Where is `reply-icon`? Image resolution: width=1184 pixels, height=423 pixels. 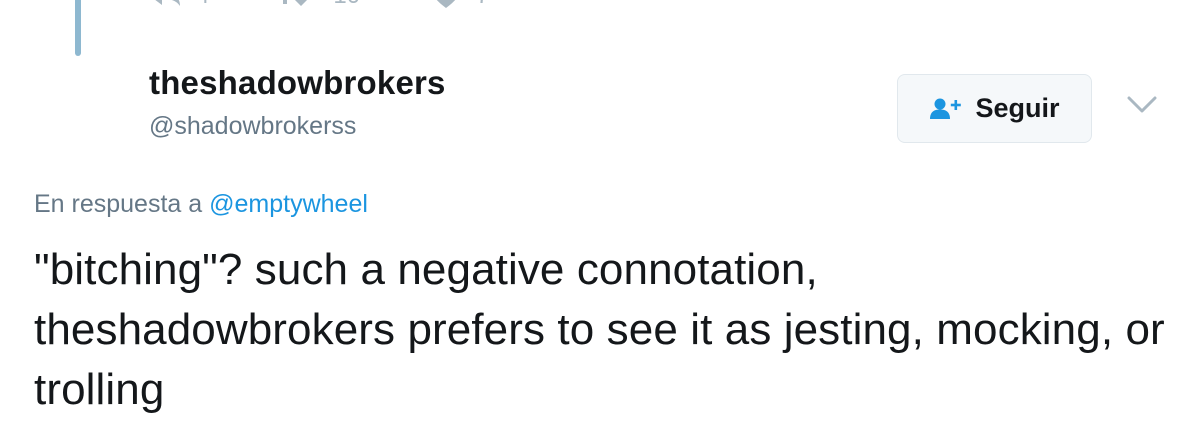
reply-icon is located at coordinates (167, 3).